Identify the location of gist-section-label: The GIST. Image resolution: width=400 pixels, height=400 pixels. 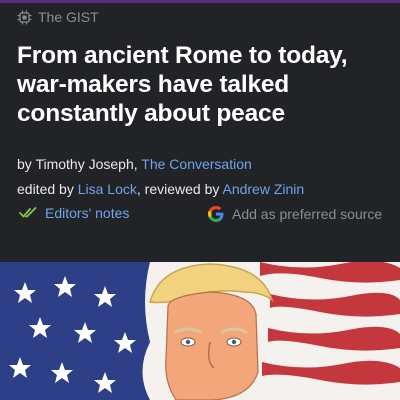
(58, 17).